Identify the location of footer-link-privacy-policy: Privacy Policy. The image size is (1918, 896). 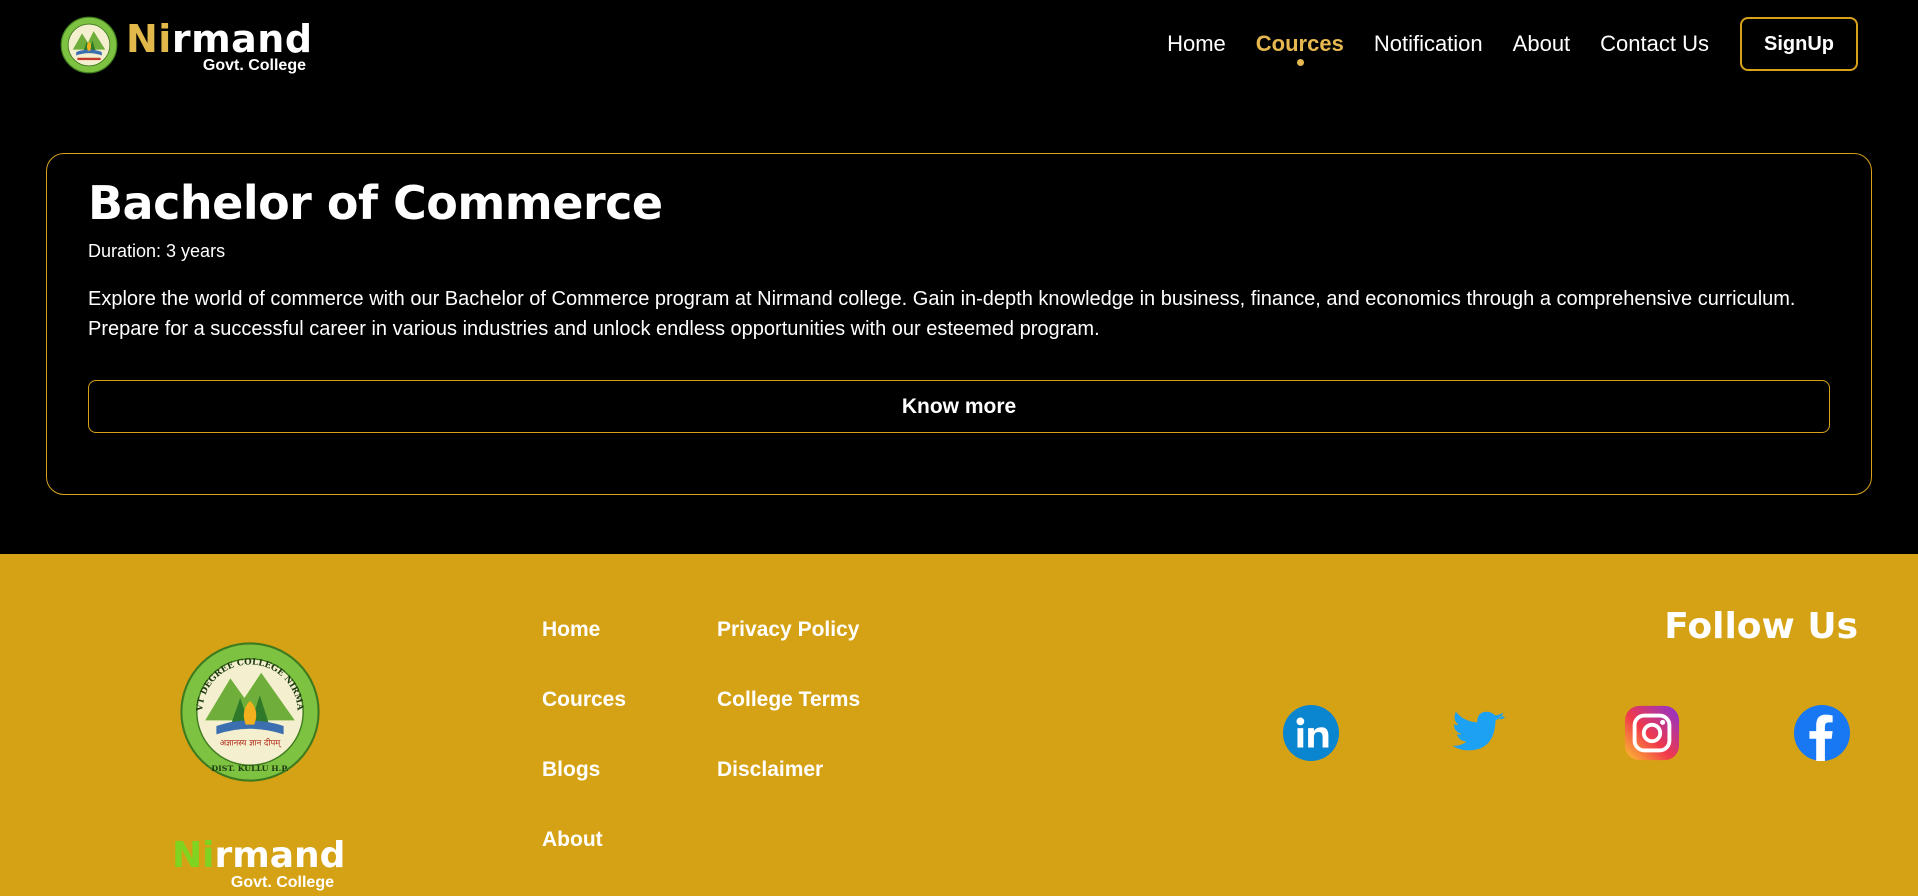
(788, 630).